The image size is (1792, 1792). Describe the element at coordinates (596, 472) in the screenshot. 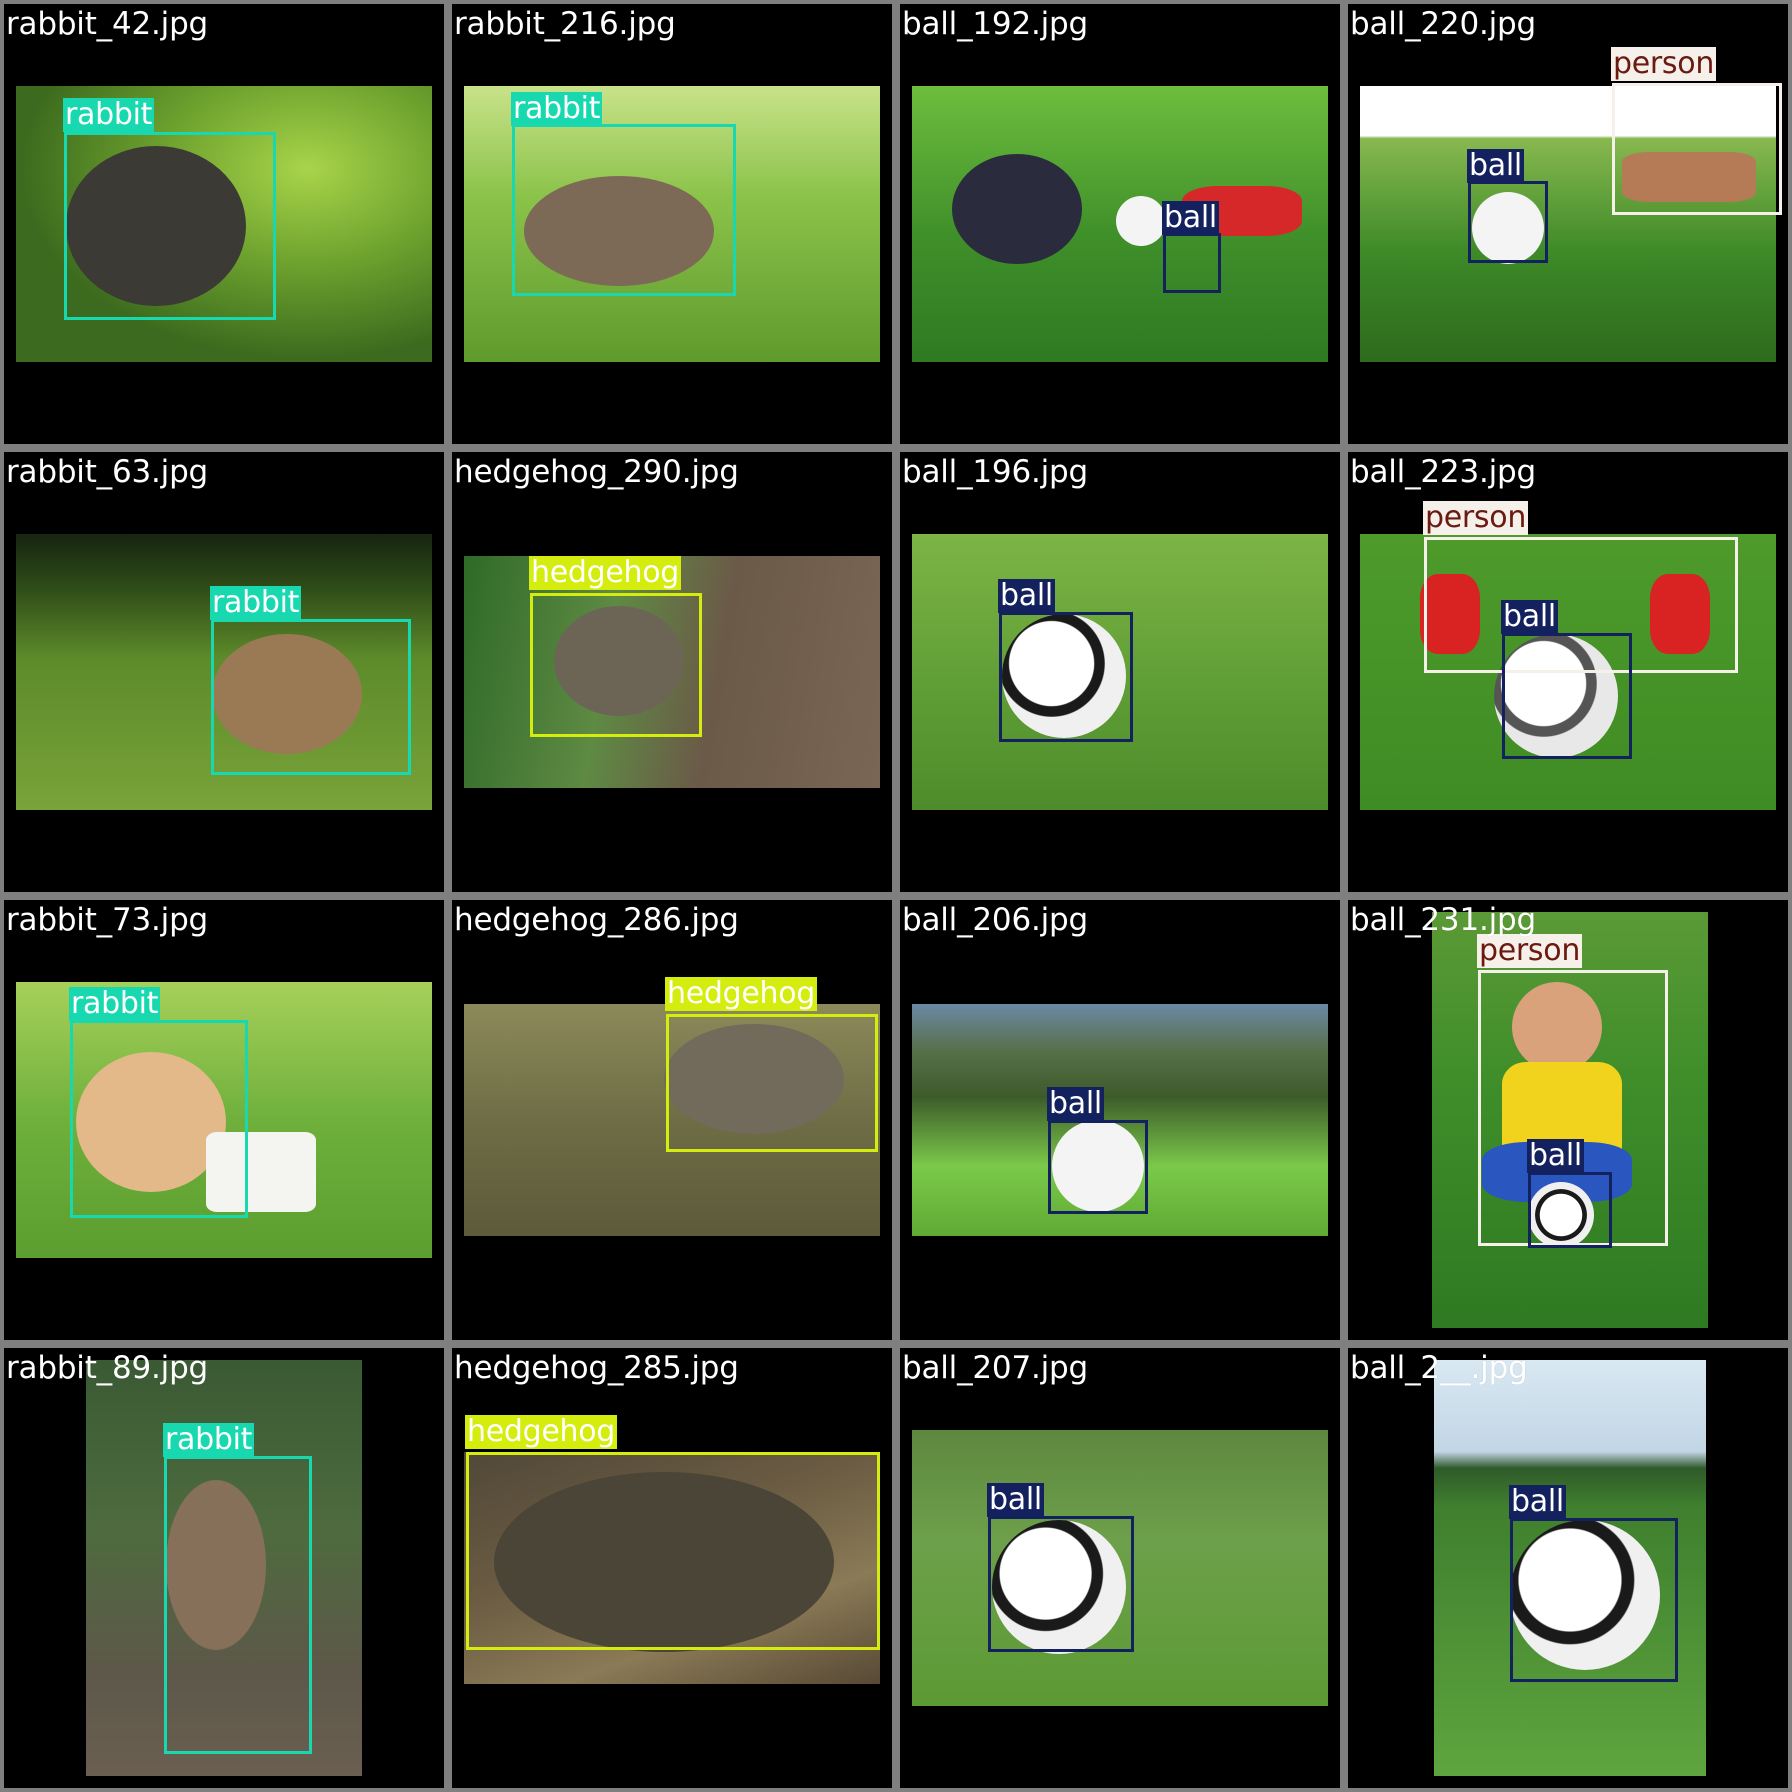

I see `image-caption: hedgehog_290.jpg` at that location.